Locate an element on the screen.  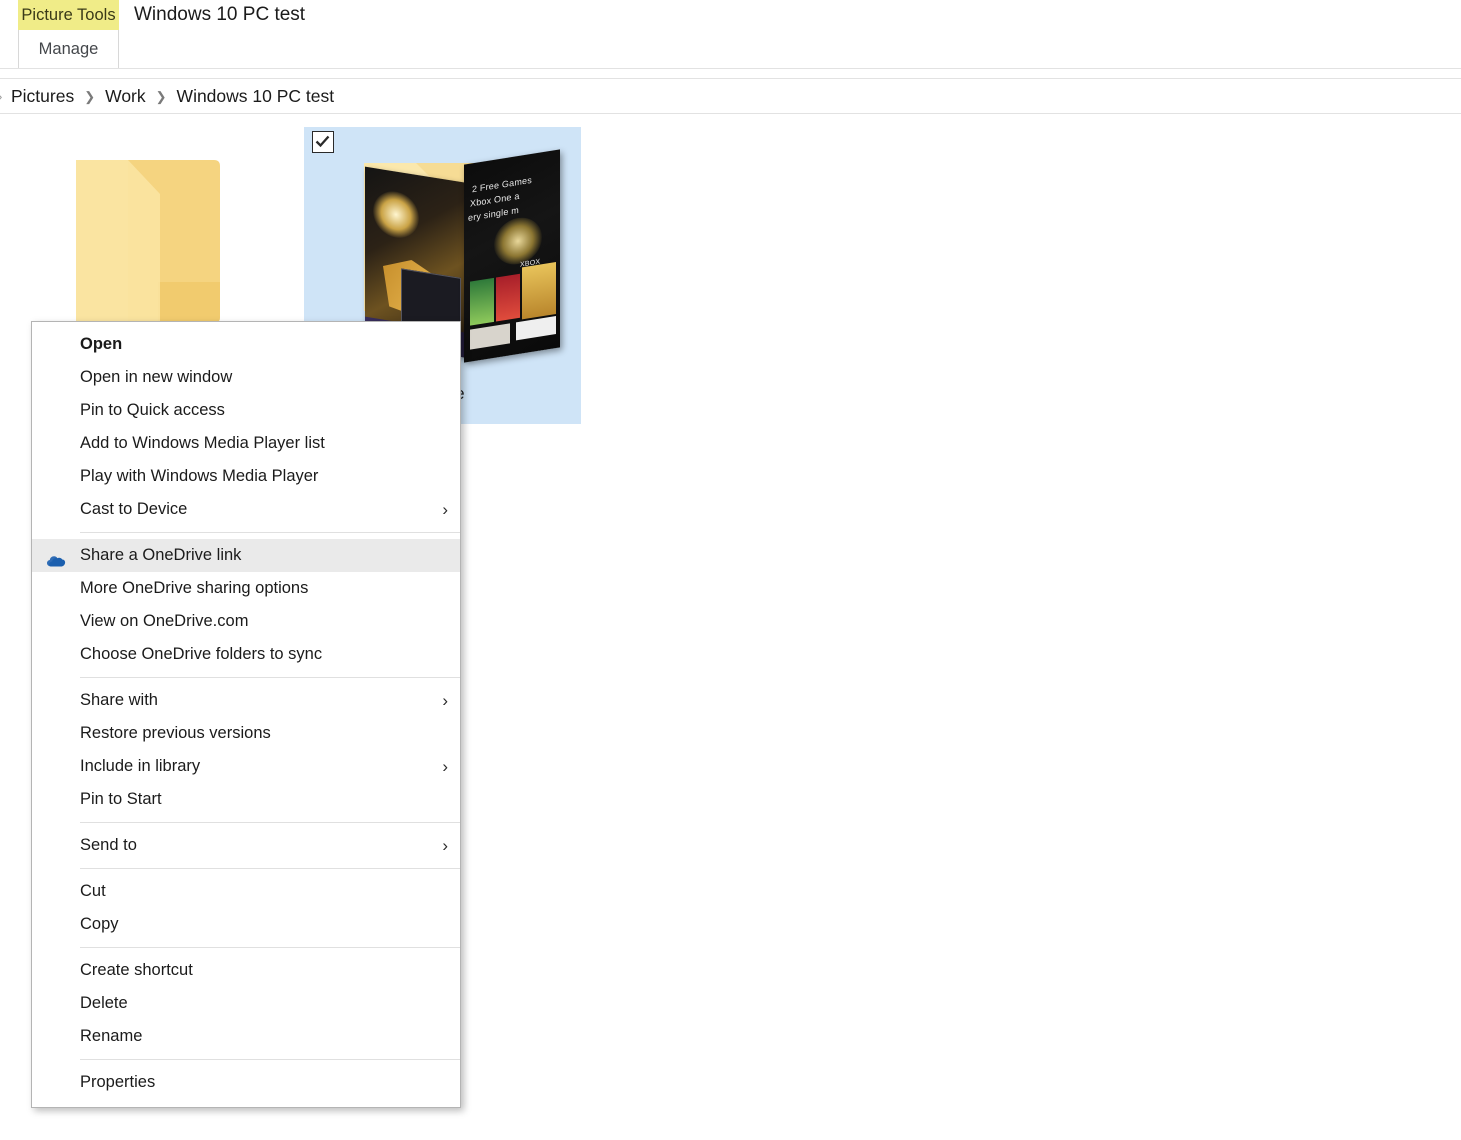
tab-manage: Manage is located at coordinates (68, 49).